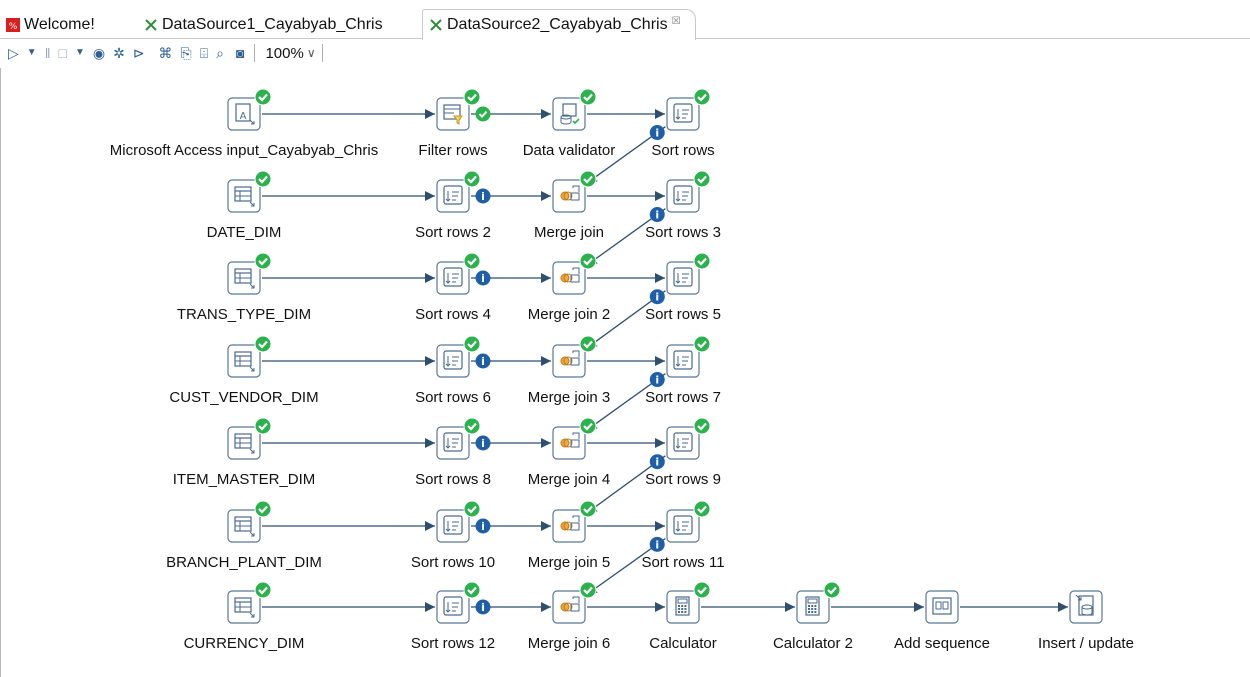 The width and height of the screenshot is (1250, 677). I want to click on step-label: Sort rows 10, so click(453, 562).